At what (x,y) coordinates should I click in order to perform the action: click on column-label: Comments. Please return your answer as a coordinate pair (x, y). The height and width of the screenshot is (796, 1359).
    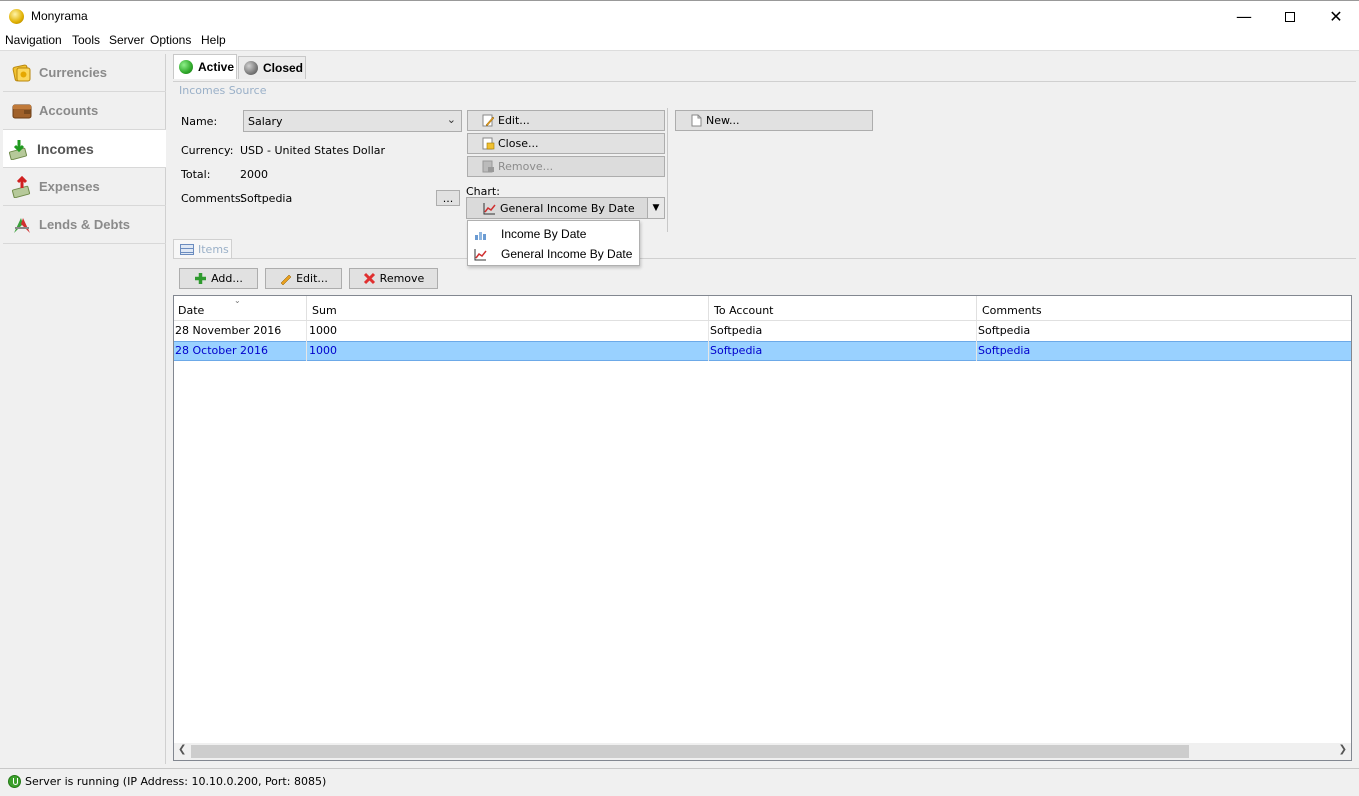
    Looking at the image, I should click on (1012, 310).